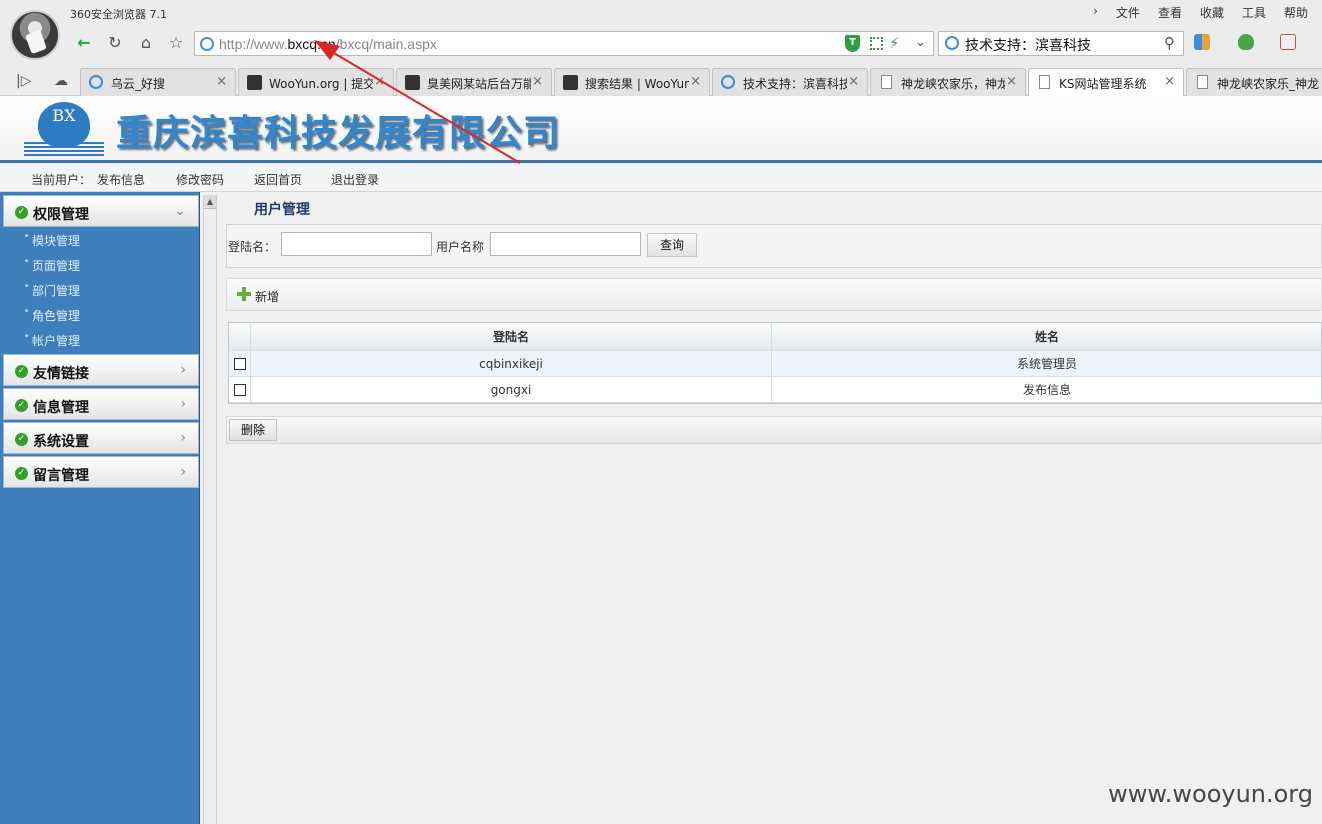 This screenshot has width=1322, height=824. I want to click on login-input, so click(356, 244).